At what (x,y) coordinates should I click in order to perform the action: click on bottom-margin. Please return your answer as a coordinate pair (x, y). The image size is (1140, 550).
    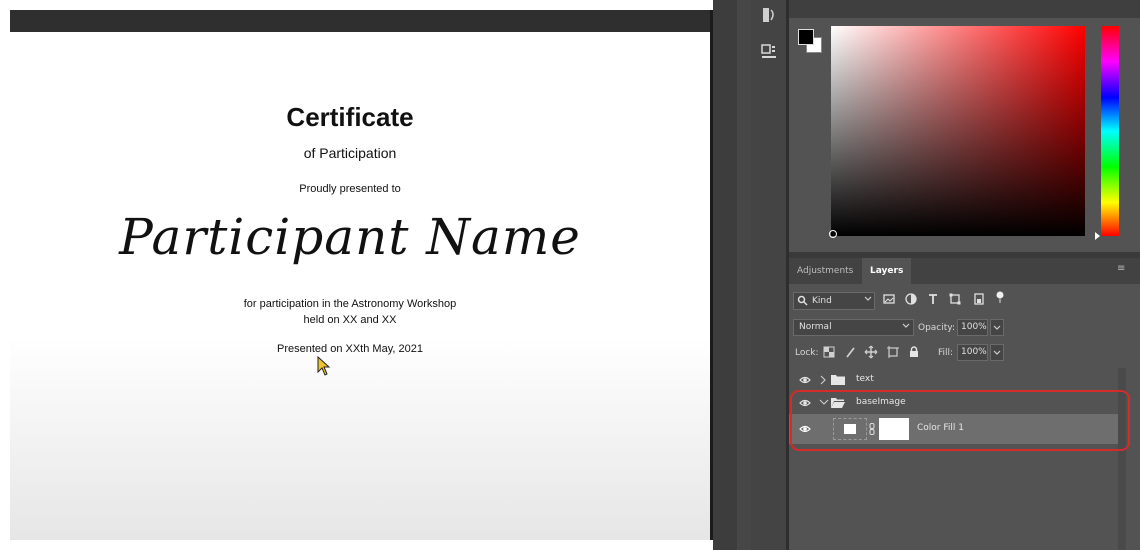
    Looking at the image, I should click on (360, 545).